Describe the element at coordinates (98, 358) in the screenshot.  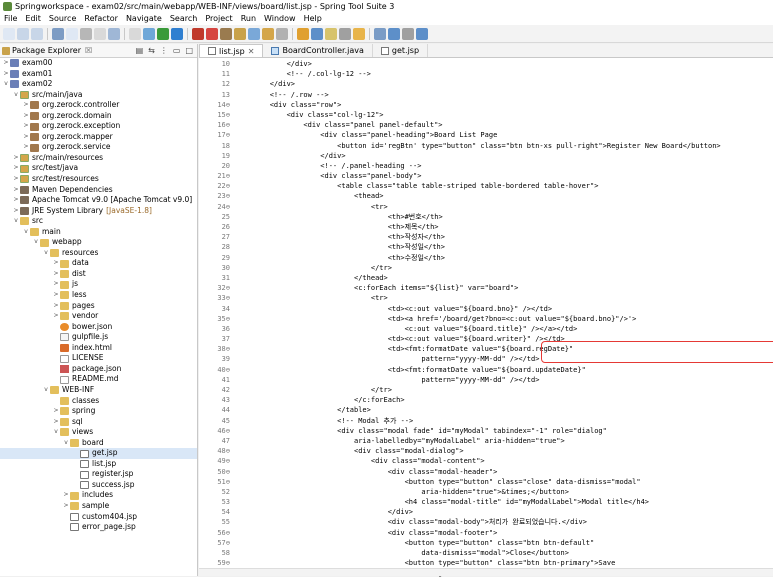
I see `tree-item: LICENSE` at that location.